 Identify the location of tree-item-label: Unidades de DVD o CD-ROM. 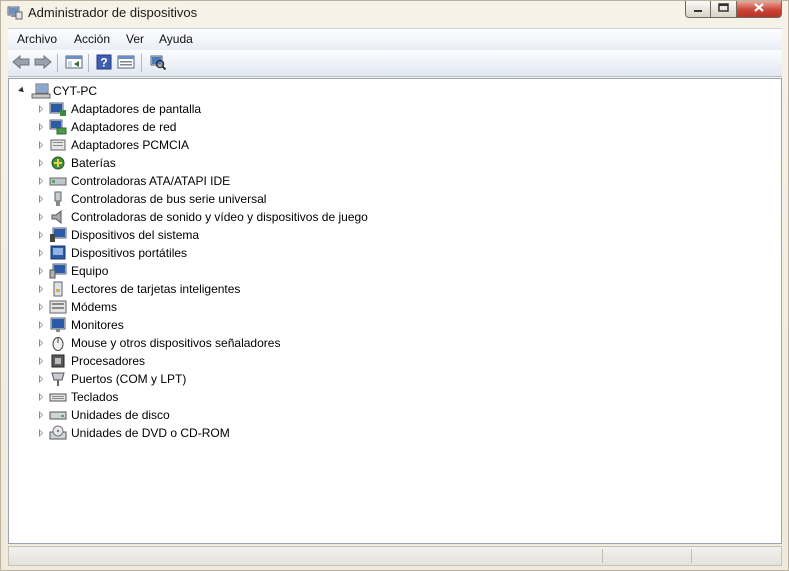
(150, 433).